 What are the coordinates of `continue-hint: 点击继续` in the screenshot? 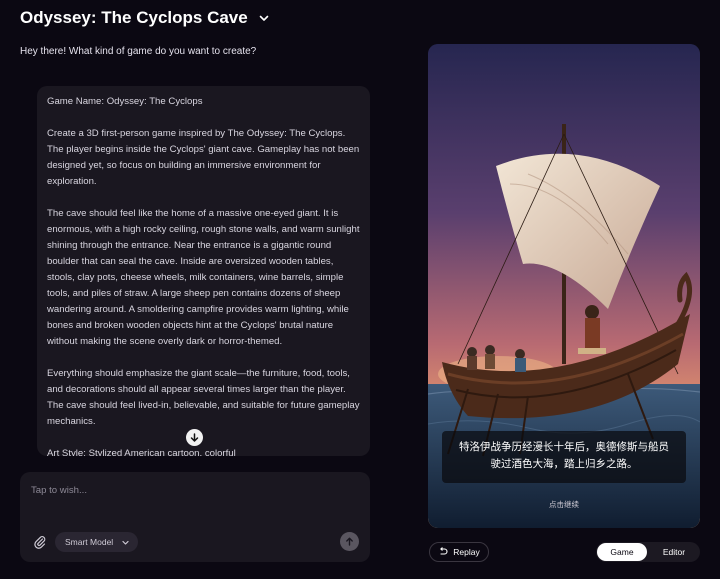 It's located at (564, 504).